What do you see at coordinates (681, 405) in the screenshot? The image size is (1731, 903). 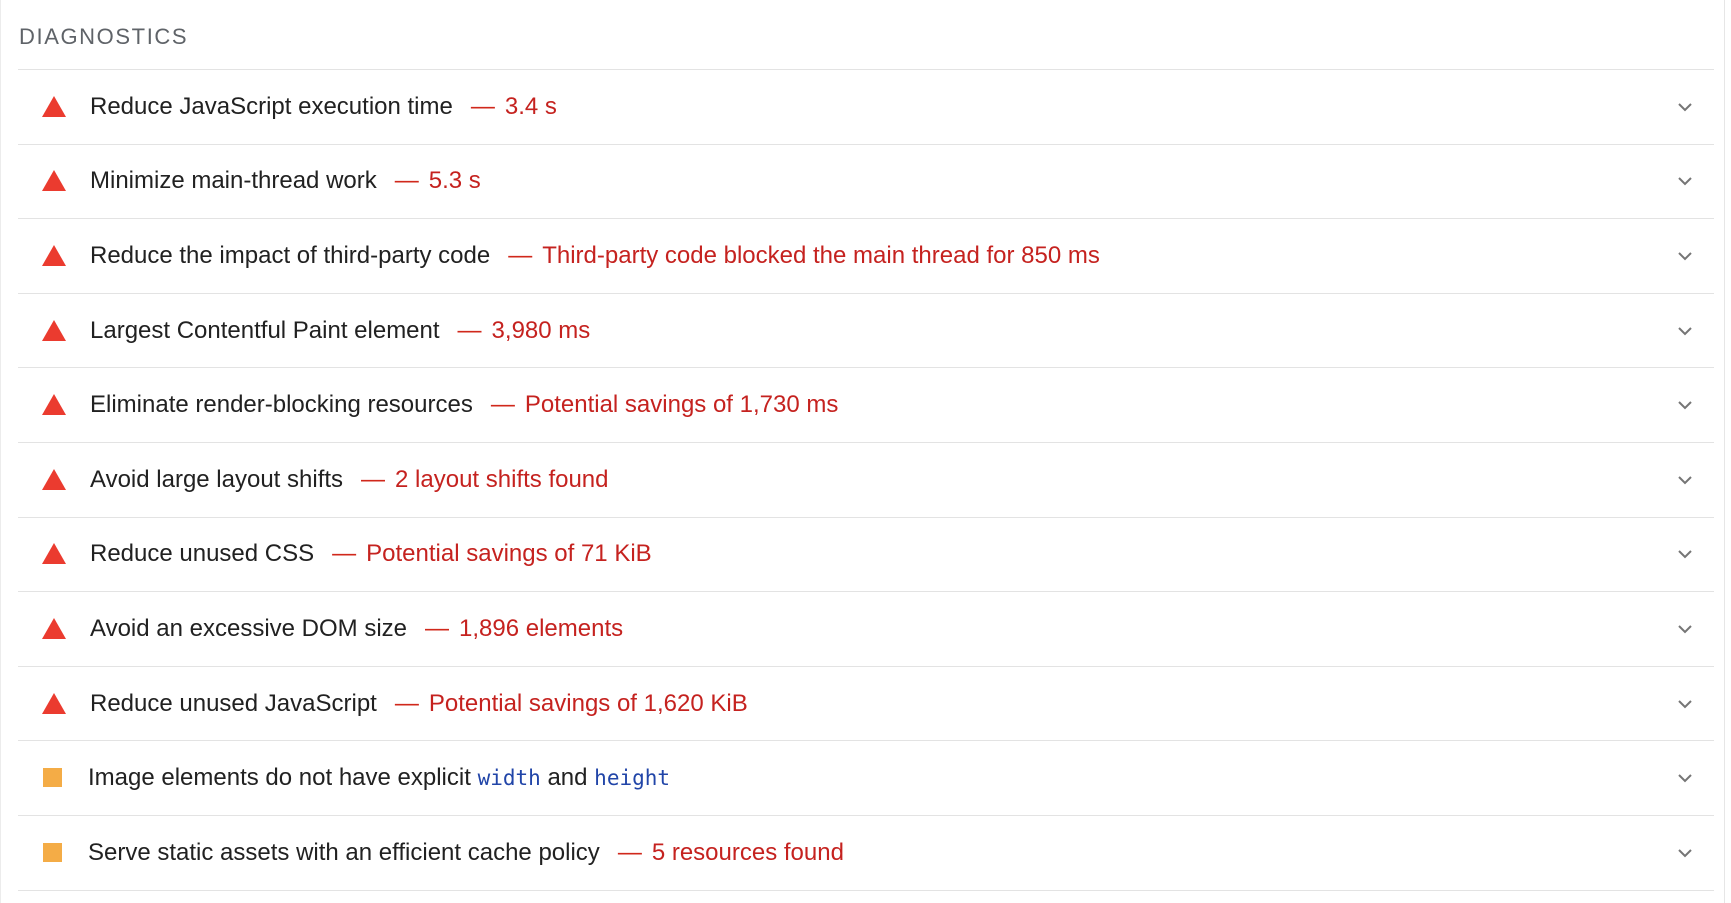 I see `audit-display-value: Potential savings of 1,730 ms` at bounding box center [681, 405].